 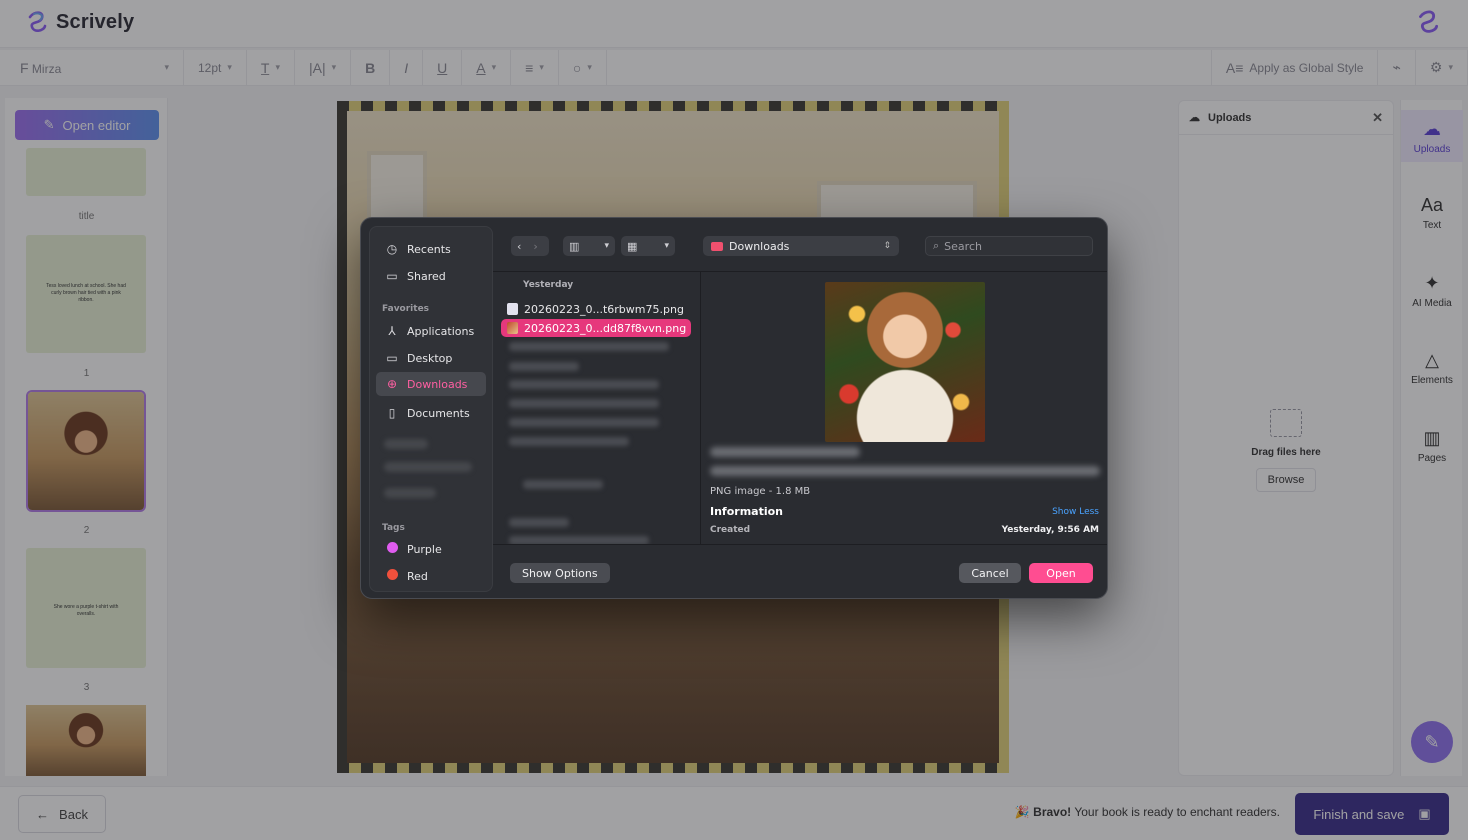 I want to click on file-row: 20260223_0...t6rbwm75.png, so click(x=596, y=309).